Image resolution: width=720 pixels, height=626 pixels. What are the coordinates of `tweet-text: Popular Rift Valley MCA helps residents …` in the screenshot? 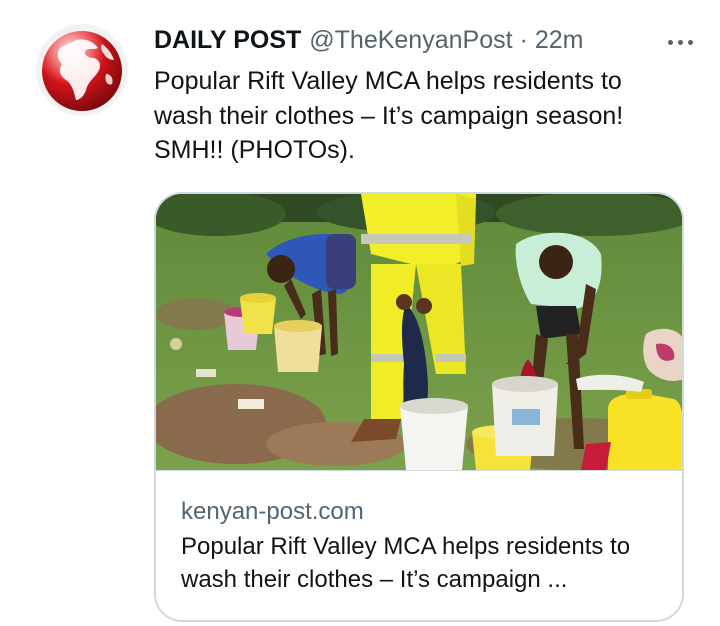 It's located at (389, 115).